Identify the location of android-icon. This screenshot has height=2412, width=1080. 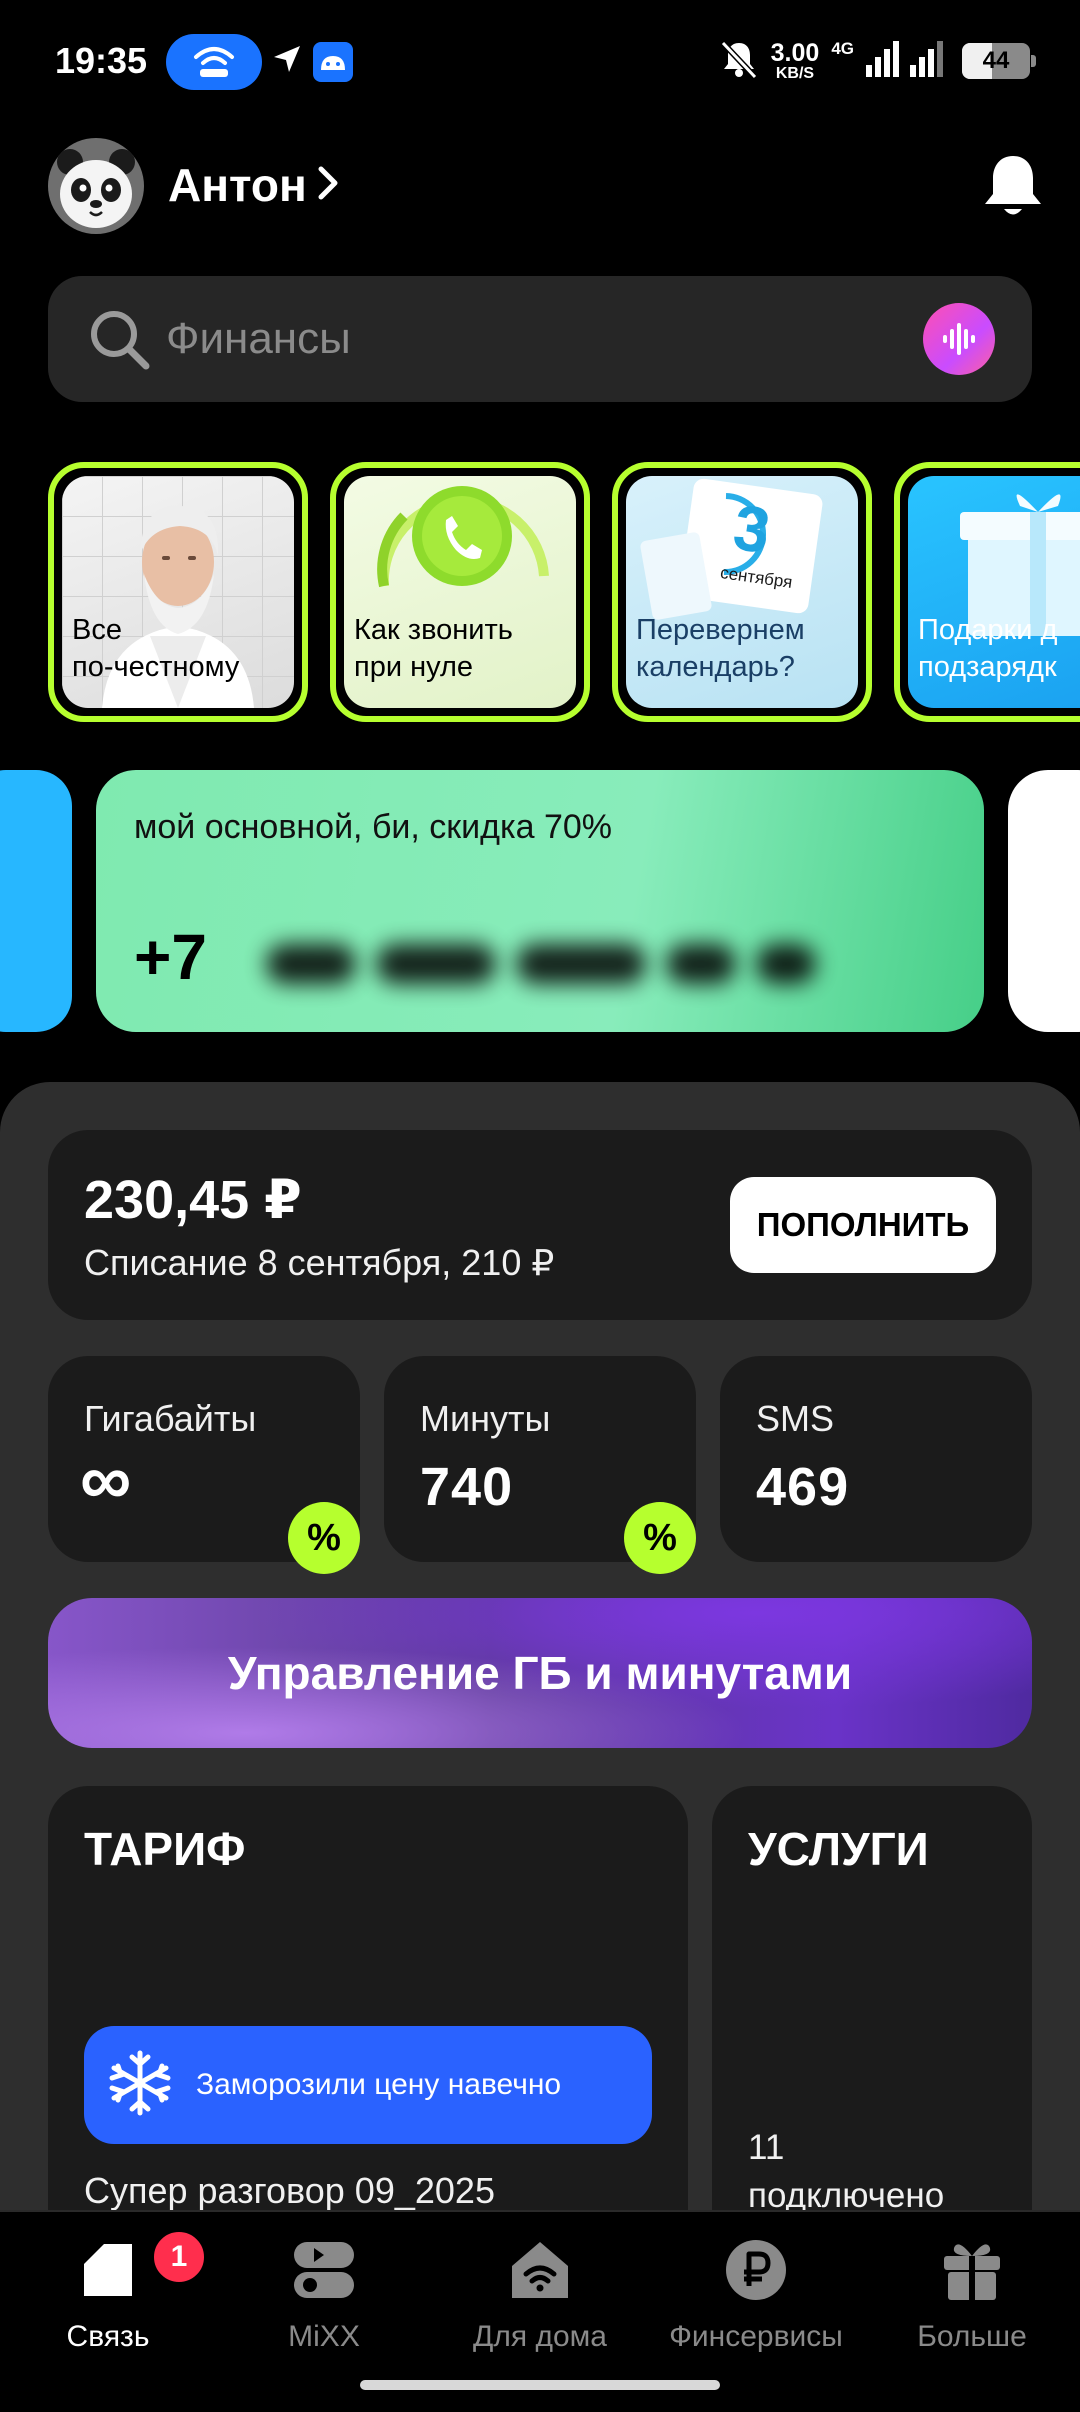
(333, 62).